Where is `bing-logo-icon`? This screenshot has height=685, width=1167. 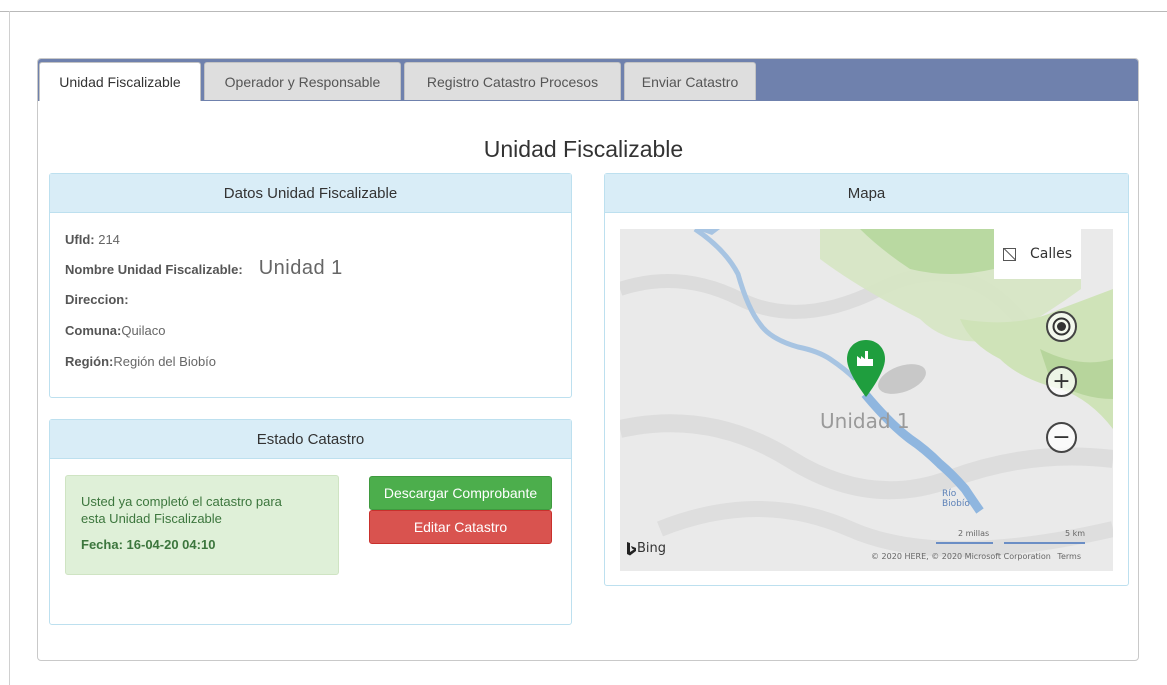
bing-logo-icon is located at coordinates (631, 548).